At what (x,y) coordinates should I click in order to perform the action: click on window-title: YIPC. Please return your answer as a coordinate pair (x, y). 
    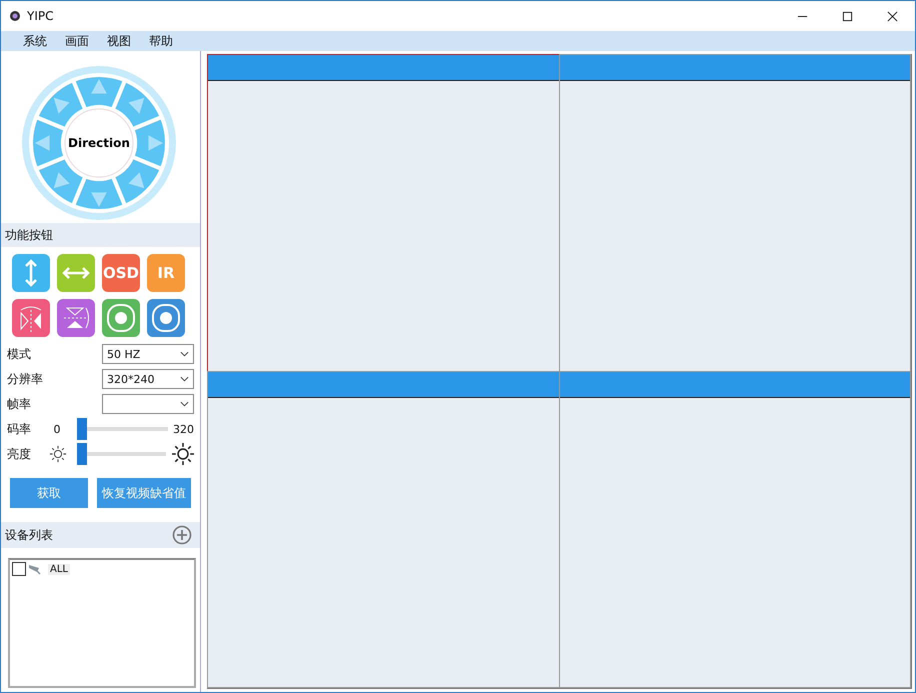
    Looking at the image, I should click on (40, 16).